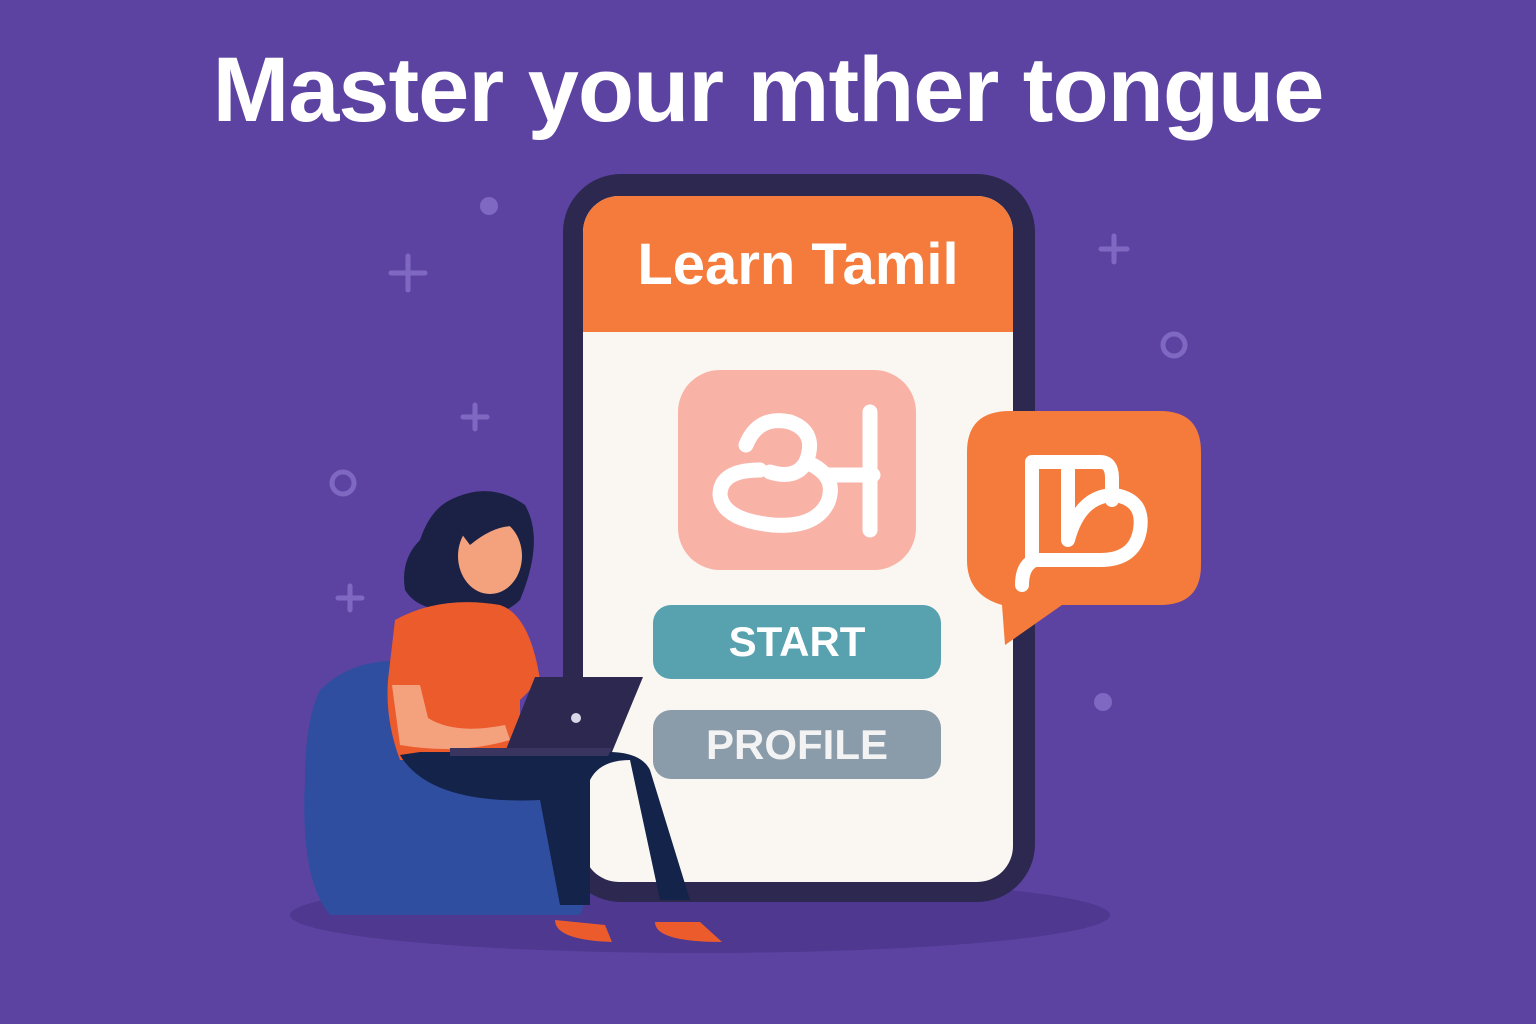 The width and height of the screenshot is (1536, 1024). What do you see at coordinates (513, 716) in the screenshot?
I see `woman-with-laptop-illustration` at bounding box center [513, 716].